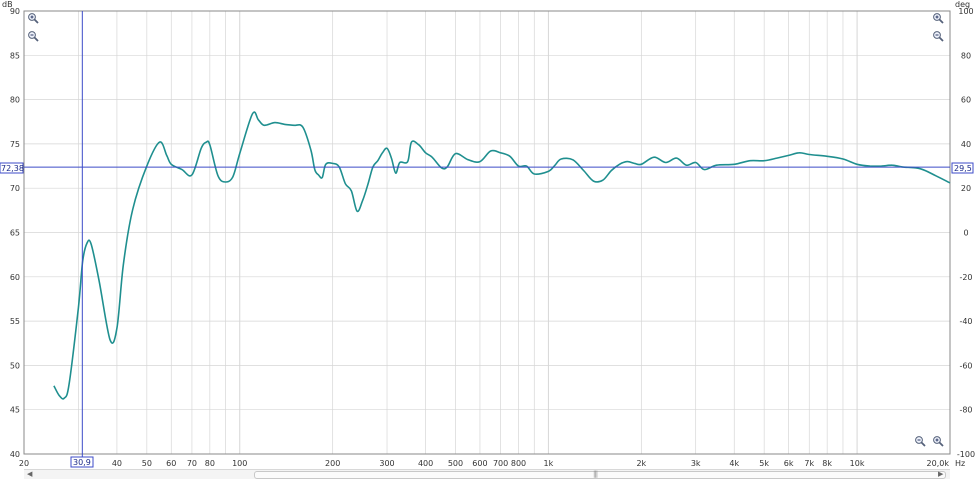 Image resolution: width=975 pixels, height=479 pixels. Describe the element at coordinates (965, 233) in the screenshot. I see `y-right-tick-label: 0` at that location.